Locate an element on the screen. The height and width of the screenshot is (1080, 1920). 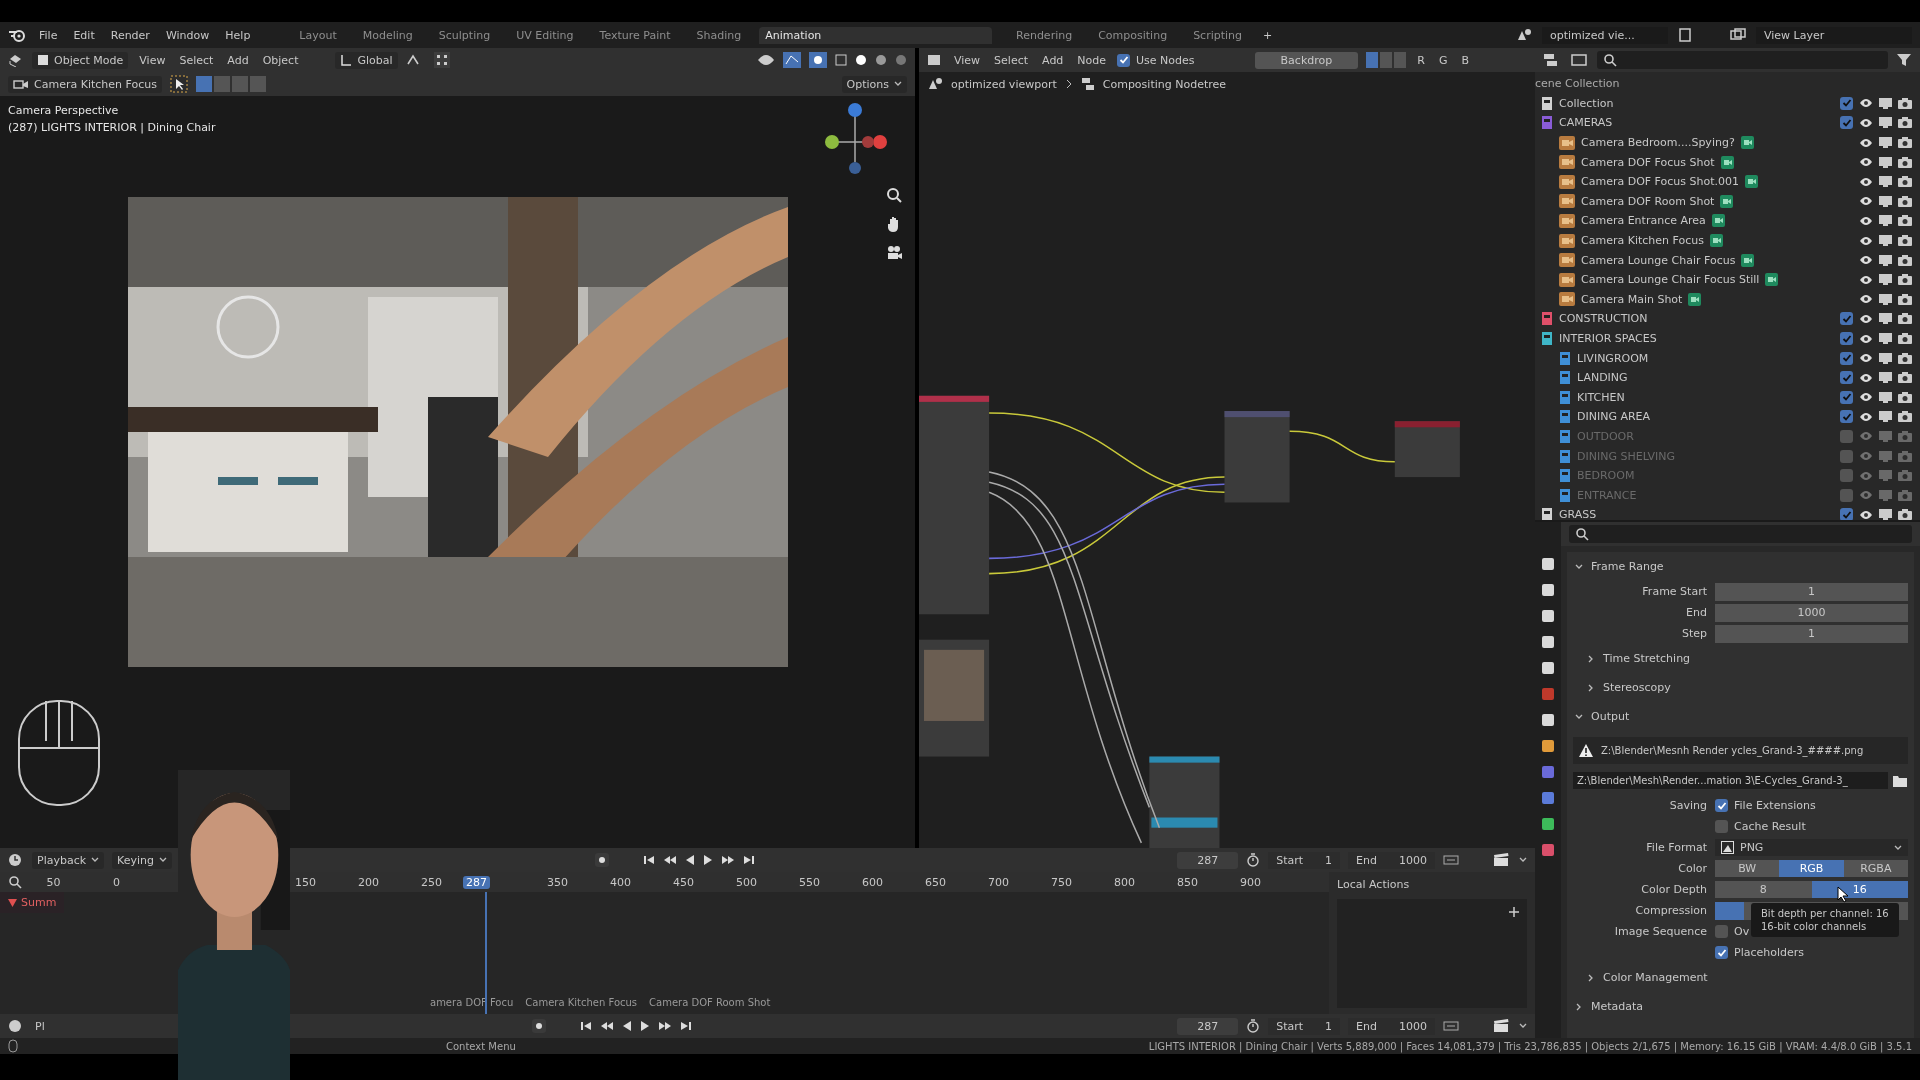
grid-snap-icon is located at coordinates (441, 60).